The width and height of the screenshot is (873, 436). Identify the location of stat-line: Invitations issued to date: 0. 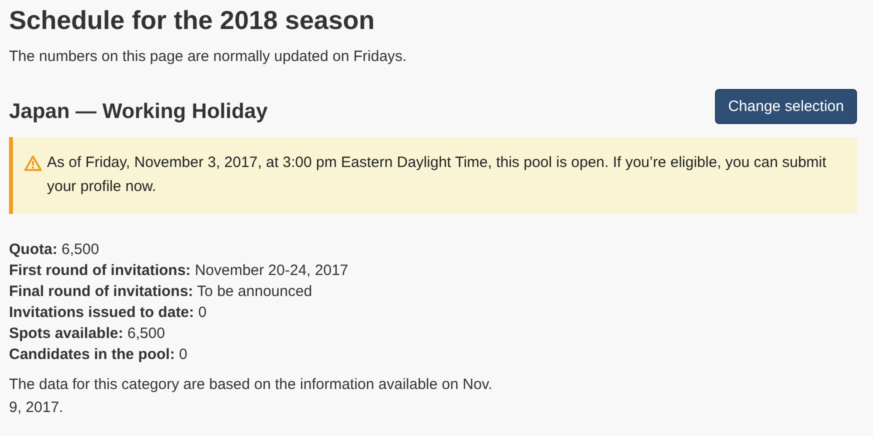
(108, 313).